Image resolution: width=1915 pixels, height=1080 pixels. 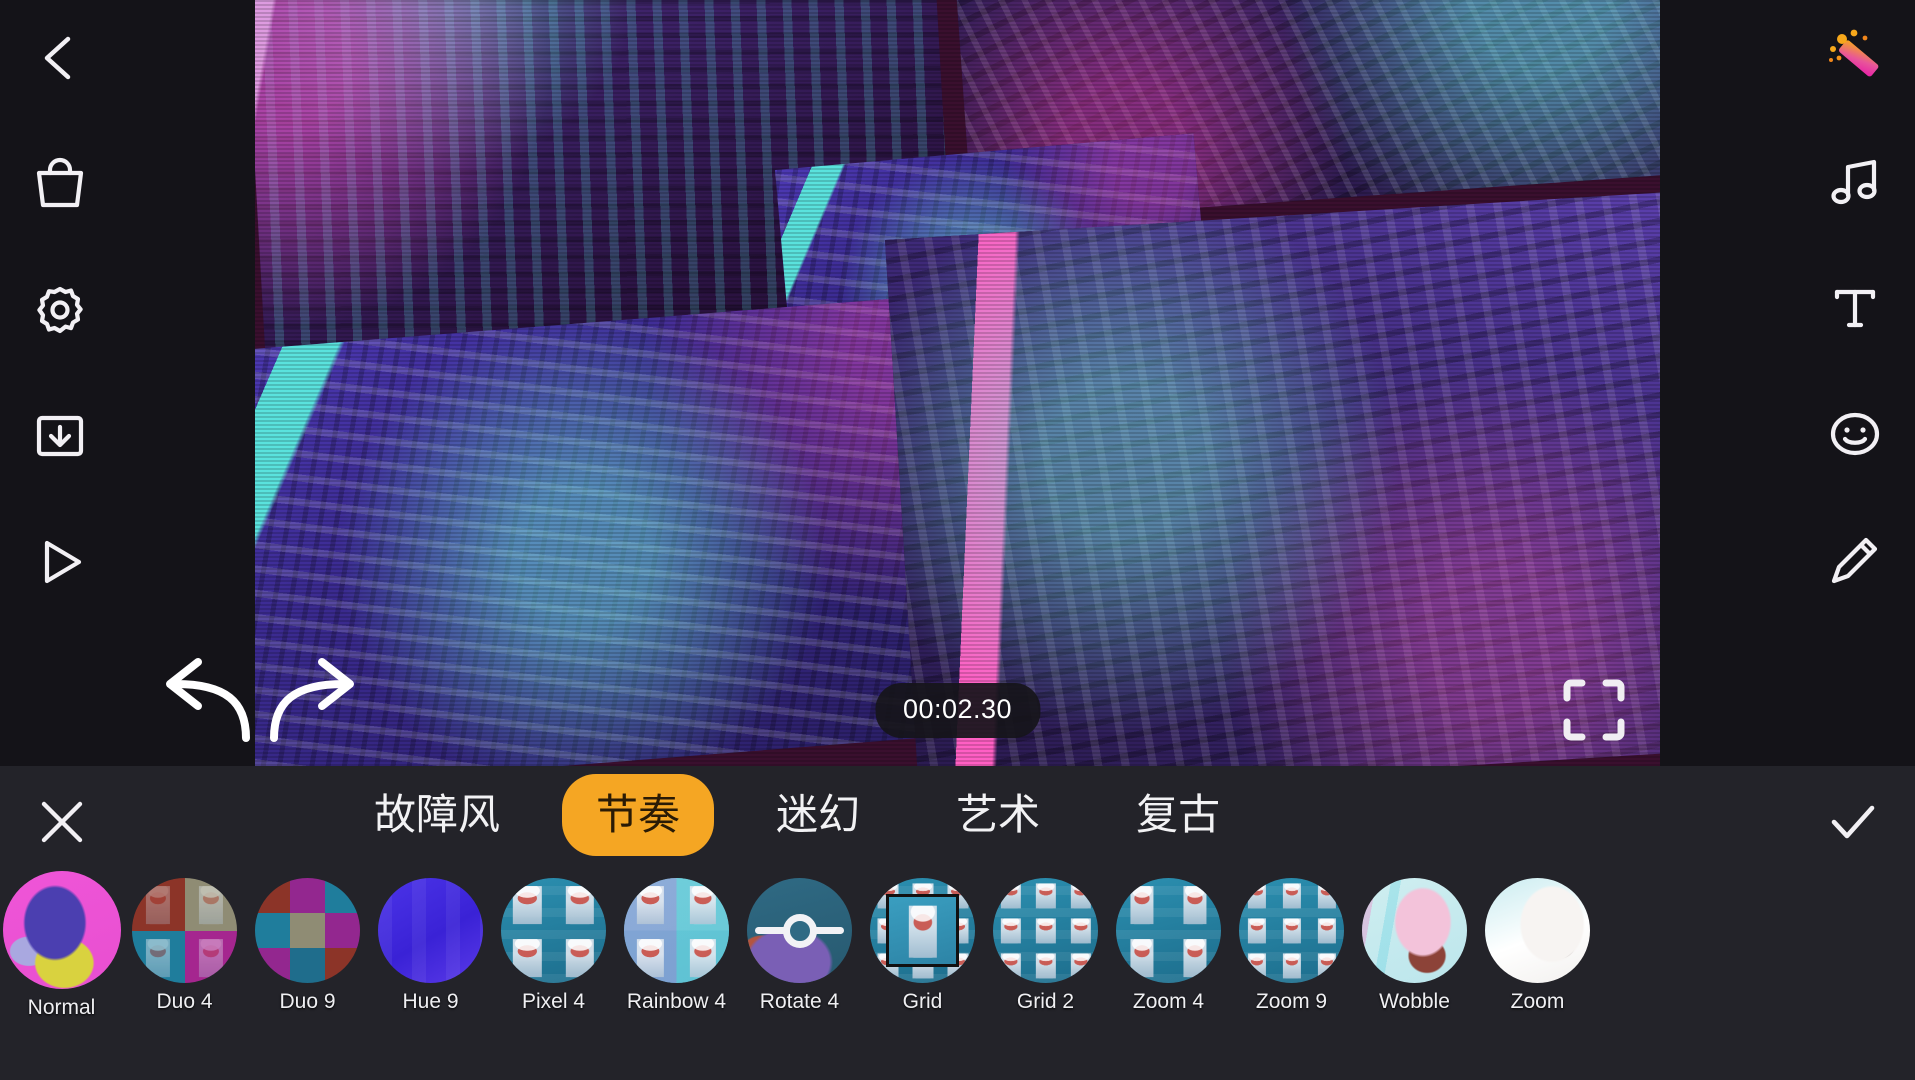 I want to click on tab-art: 艺术, so click(x=998, y=815).